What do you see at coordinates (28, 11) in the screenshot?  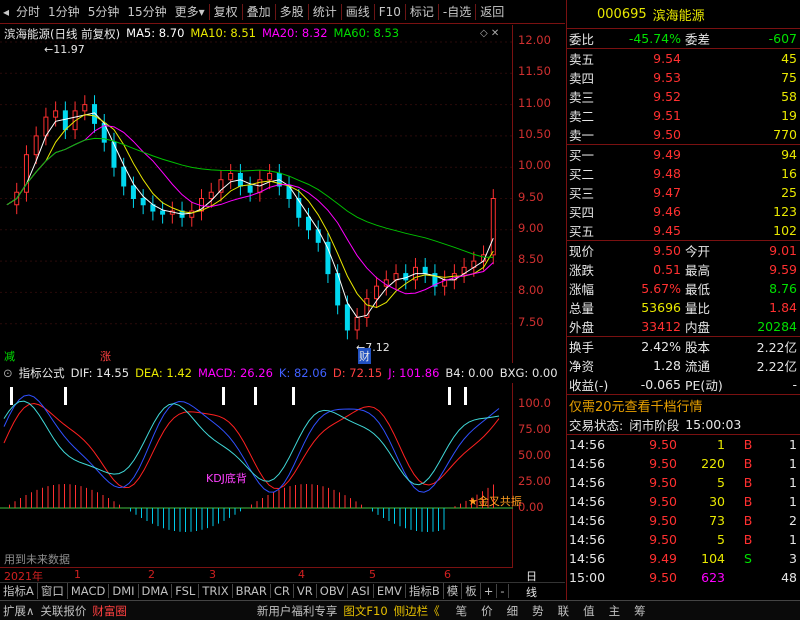 I see `period-0: 分时` at bounding box center [28, 11].